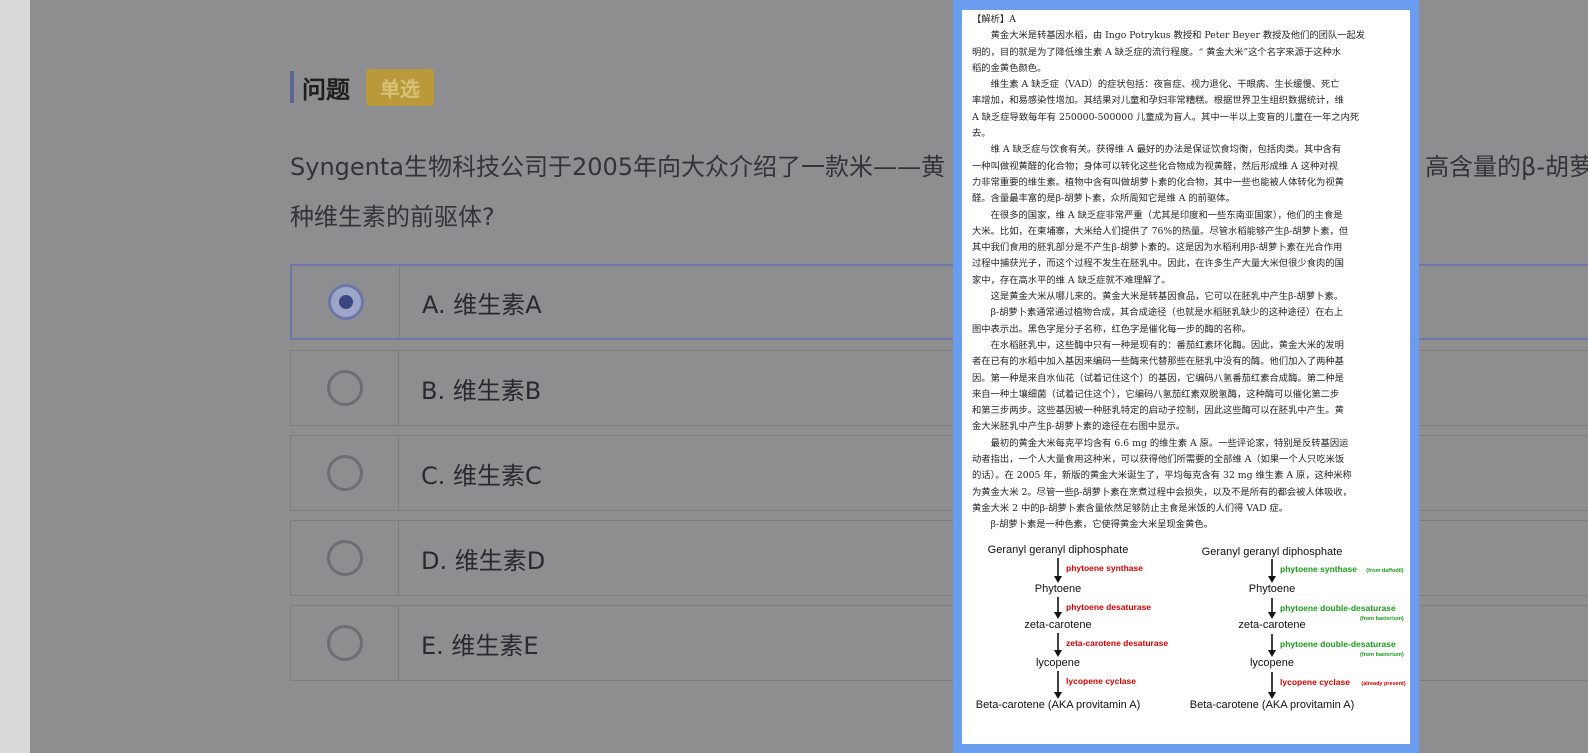 Image resolution: width=1588 pixels, height=753 pixels. What do you see at coordinates (1158, 101) in the screenshot?
I see `explanation-line: 率增加，和易感染性增加。其结果对儿童和孕妇非常糟糕。根据世界卫生组织数据统计，维` at bounding box center [1158, 101].